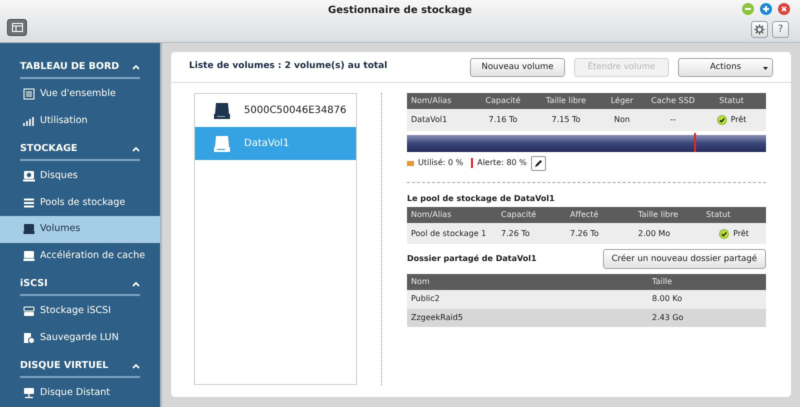 The height and width of the screenshot is (407, 800). I want to click on grid-icon, so click(29, 94).